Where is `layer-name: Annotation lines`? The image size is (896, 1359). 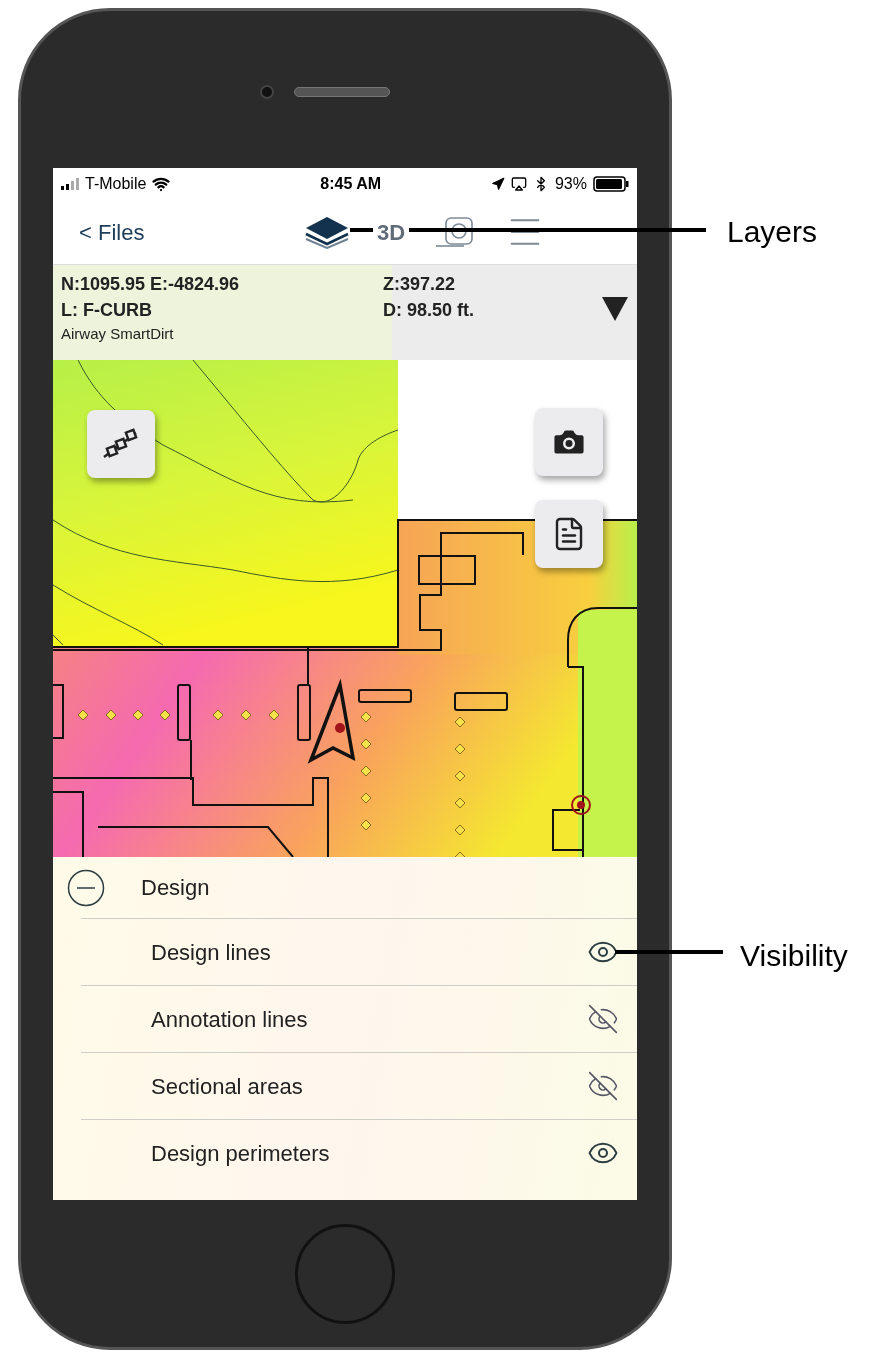
layer-name: Annotation lines is located at coordinates (229, 1019).